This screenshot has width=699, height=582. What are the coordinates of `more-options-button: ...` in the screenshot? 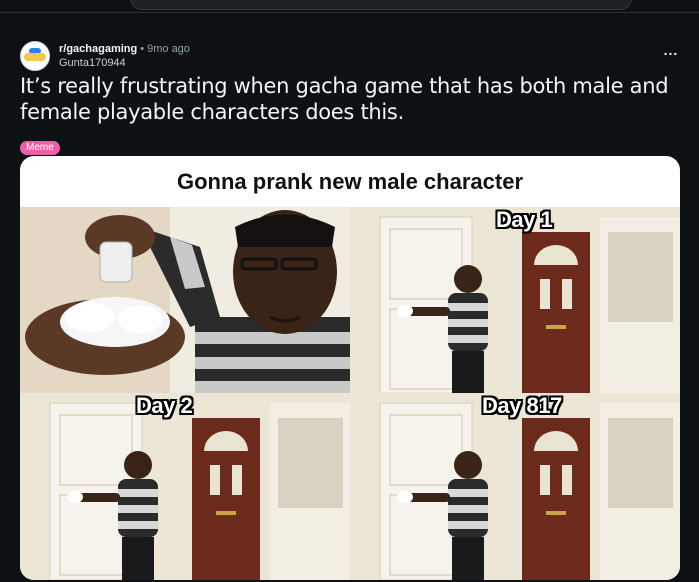 It's located at (671, 52).